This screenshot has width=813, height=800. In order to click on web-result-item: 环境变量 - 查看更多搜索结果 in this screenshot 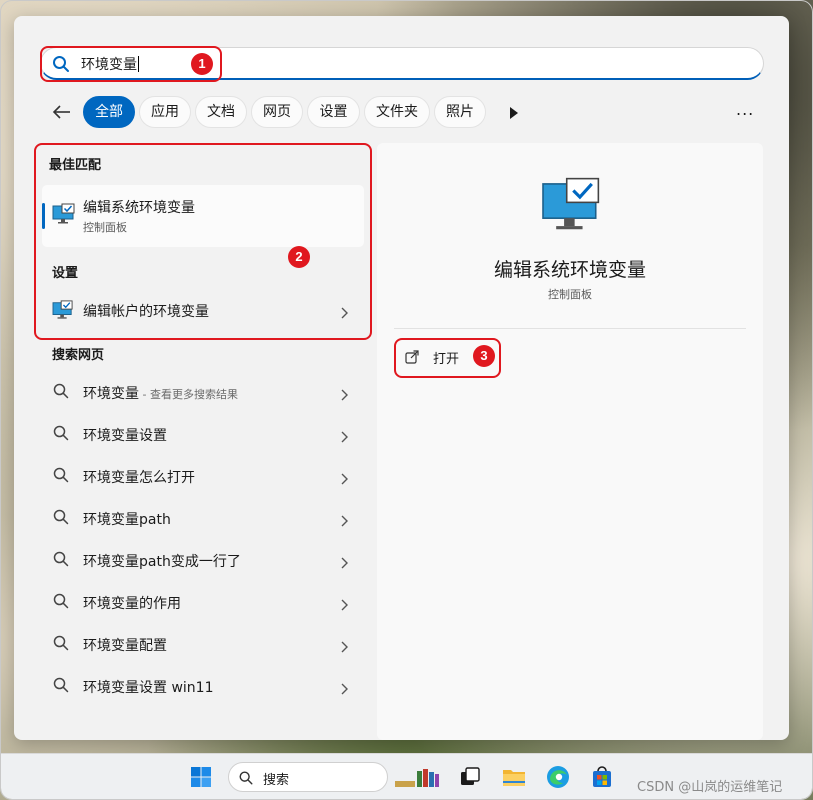, I will do `click(203, 392)`.